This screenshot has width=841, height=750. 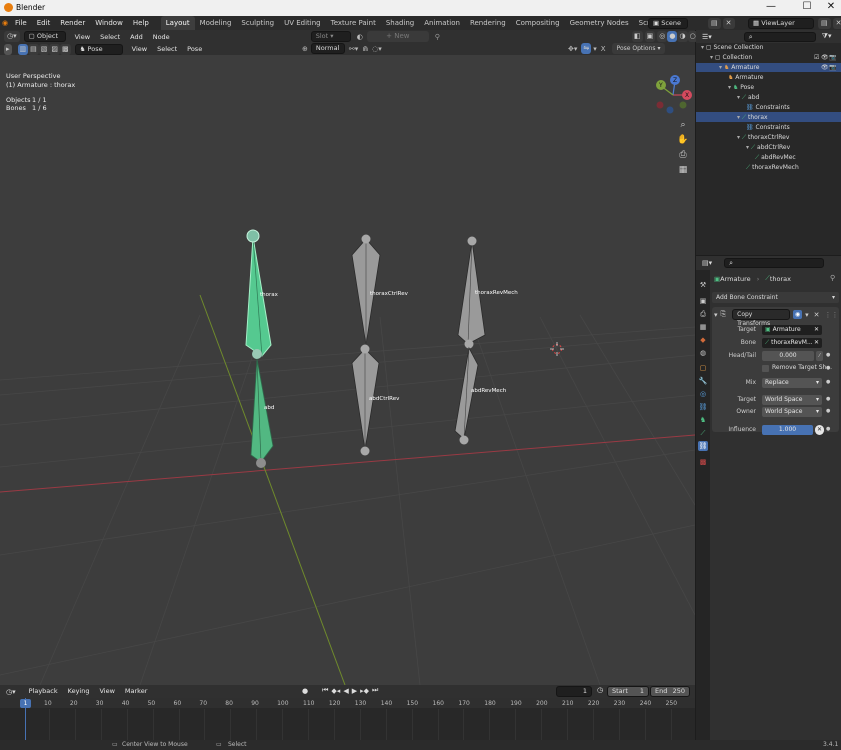 I want to click on mix-keyframe-icon: ●, so click(x=828, y=382).